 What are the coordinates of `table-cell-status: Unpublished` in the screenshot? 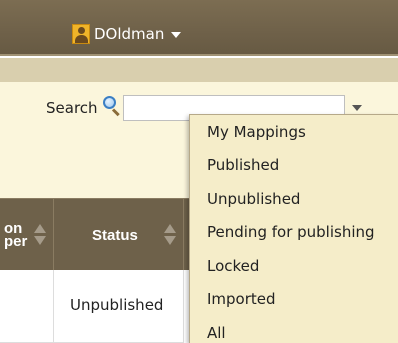 It's located at (119, 306).